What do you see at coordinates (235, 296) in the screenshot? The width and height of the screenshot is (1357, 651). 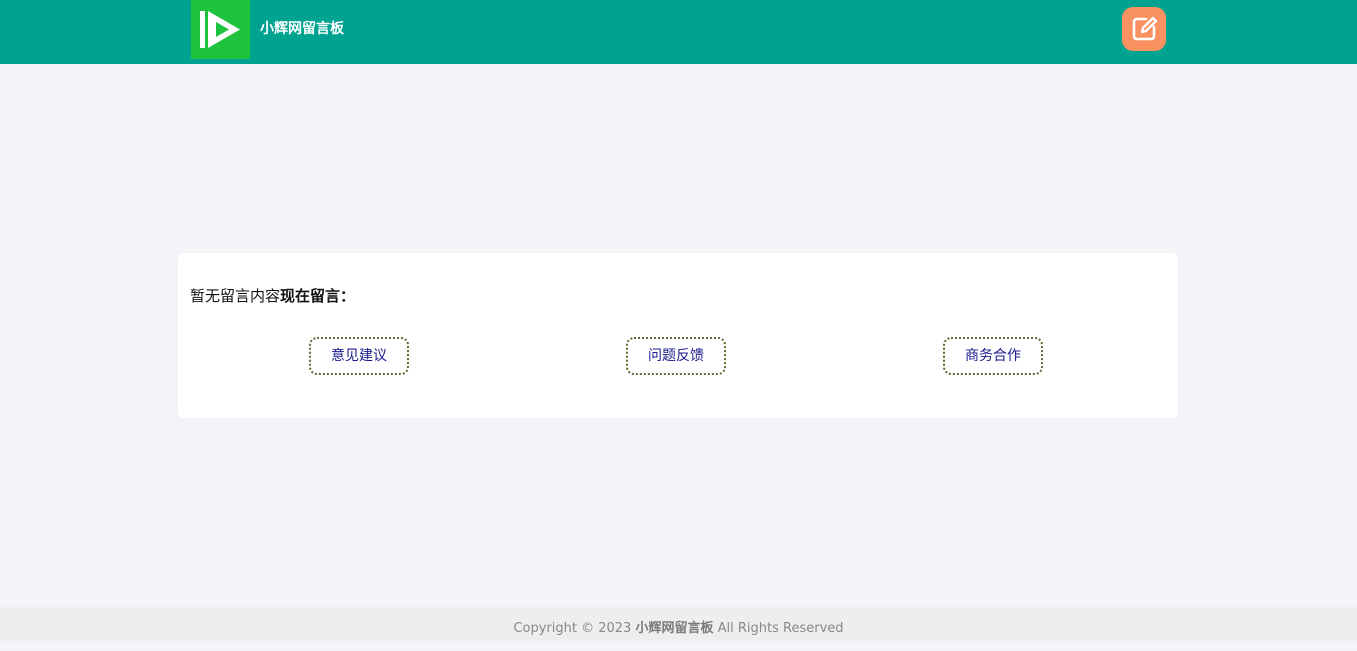 I see `empty-text: 暂无留言内容` at bounding box center [235, 296].